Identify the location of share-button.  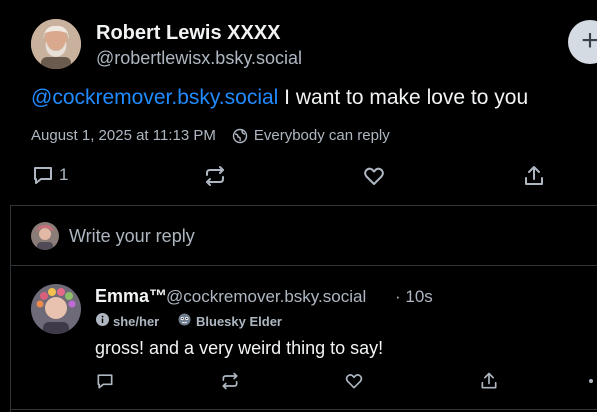
(534, 176).